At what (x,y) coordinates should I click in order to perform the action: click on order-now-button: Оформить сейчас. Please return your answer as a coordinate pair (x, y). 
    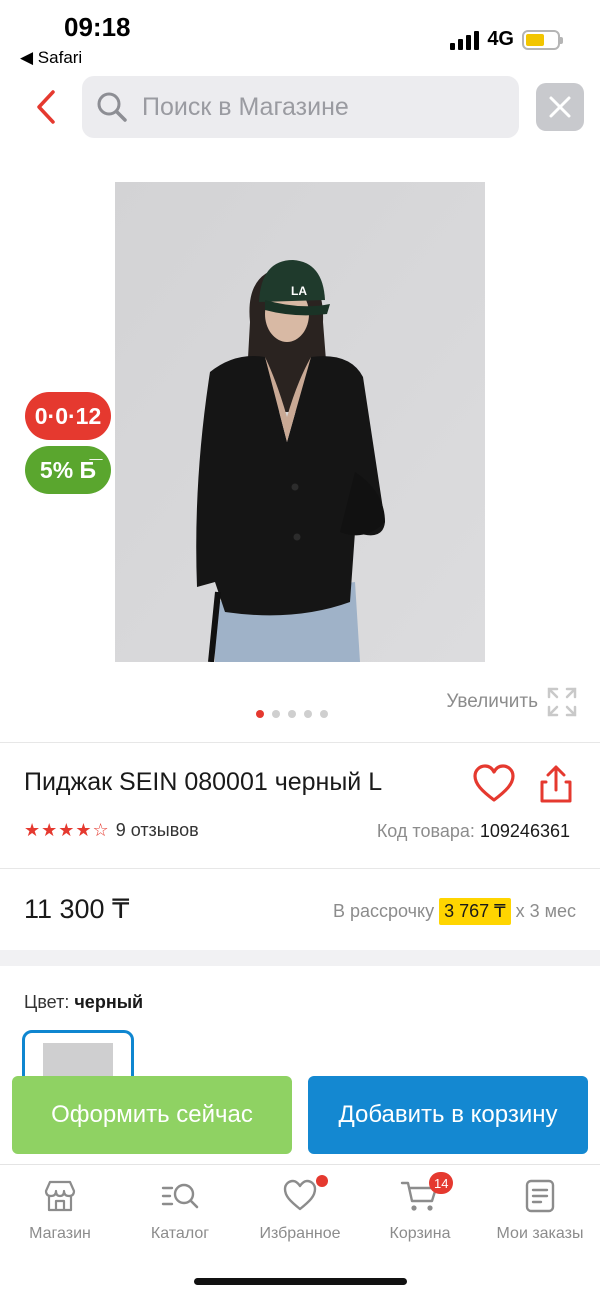
    Looking at the image, I should click on (152, 1115).